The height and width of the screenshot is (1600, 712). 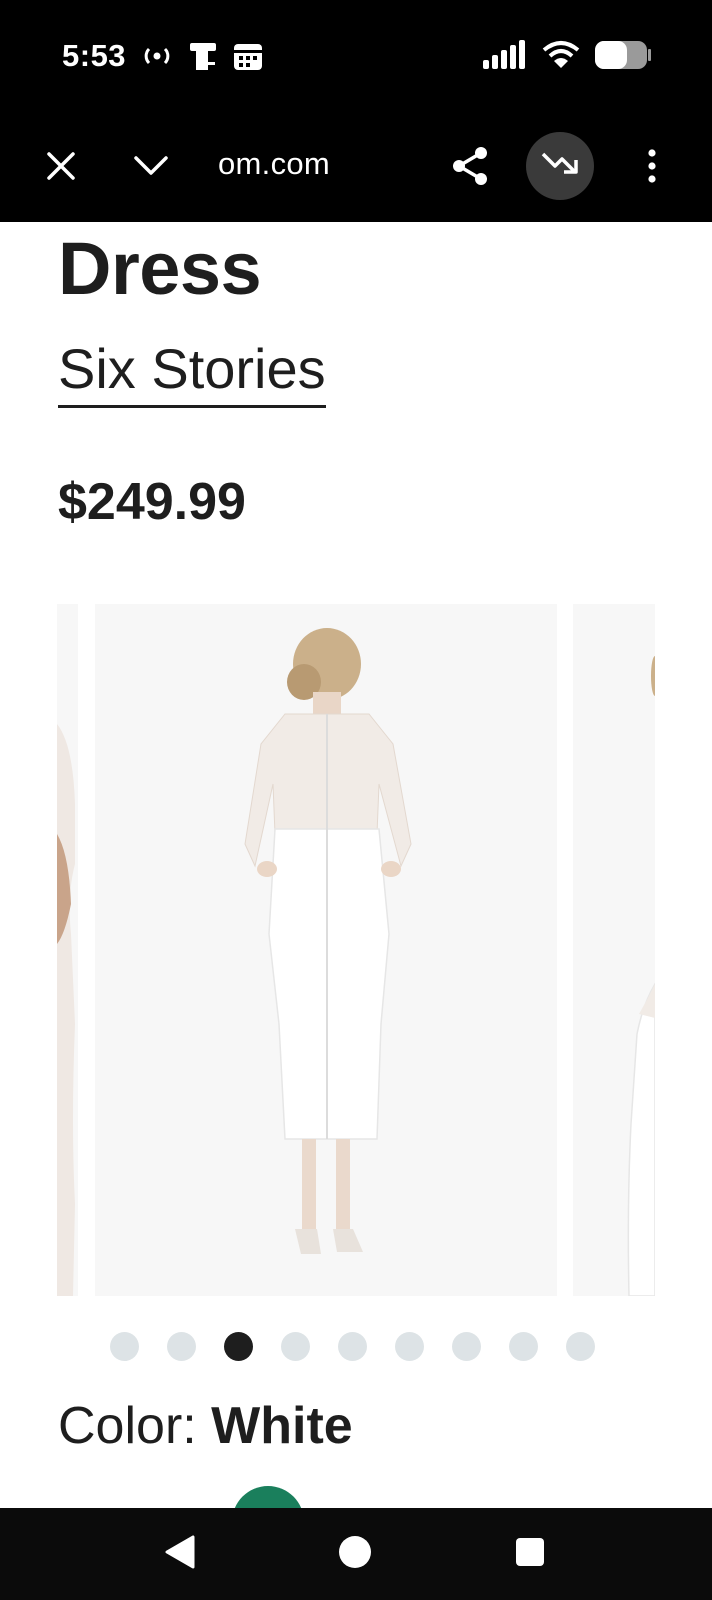 I want to click on recents-icon, so click(x=530, y=1554).